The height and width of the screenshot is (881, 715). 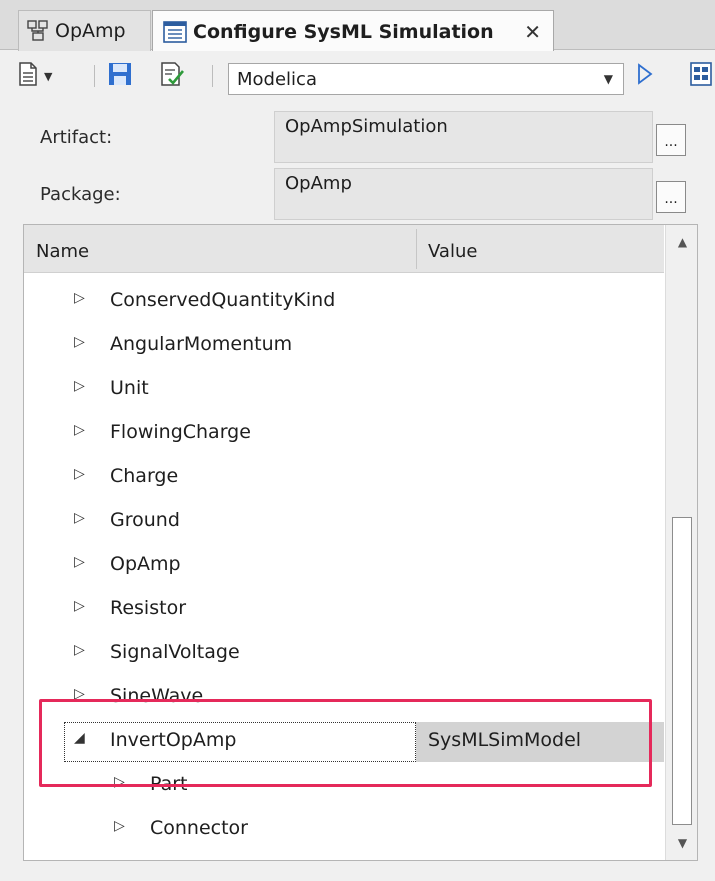 I want to click on tree-row: ▷ OpAmp, so click(x=344, y=566).